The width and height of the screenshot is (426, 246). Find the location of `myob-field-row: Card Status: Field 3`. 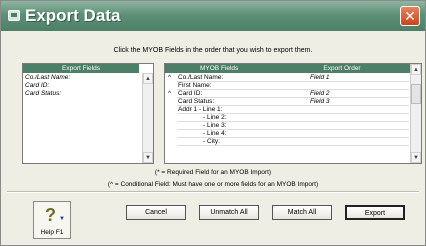

myob-field-row: Card Status: Field 3 is located at coordinates (288, 102).